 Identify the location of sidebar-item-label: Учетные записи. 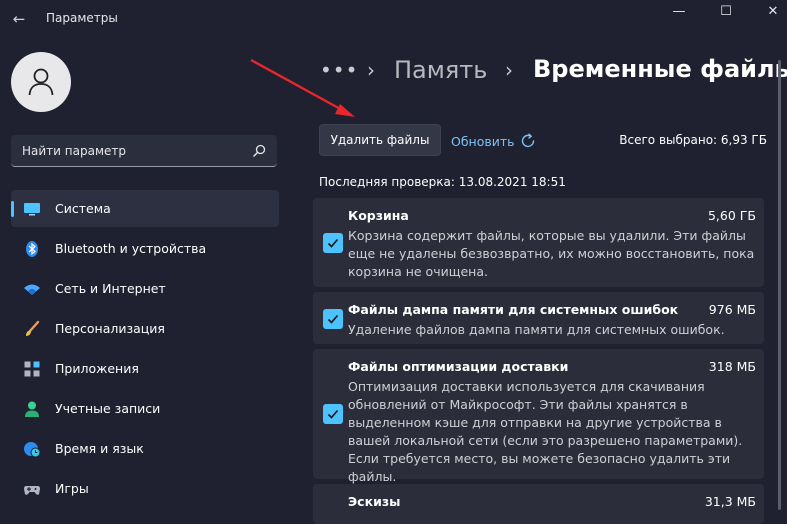
(108, 408).